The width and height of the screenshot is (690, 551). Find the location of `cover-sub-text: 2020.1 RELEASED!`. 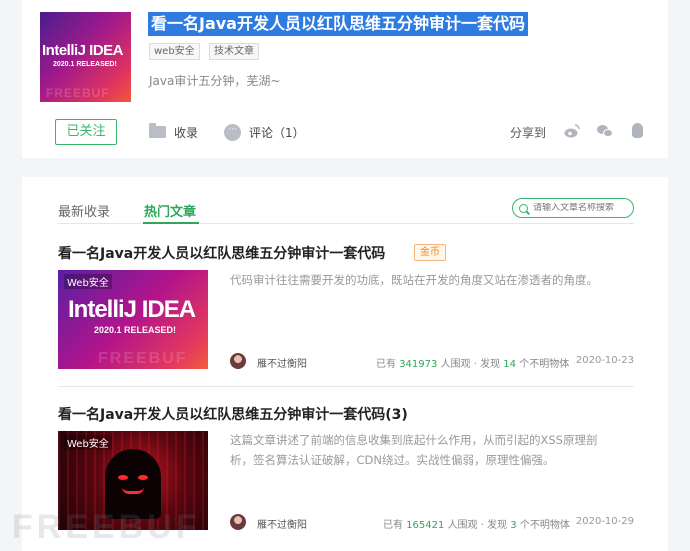

cover-sub-text: 2020.1 RELEASED! is located at coordinates (85, 64).